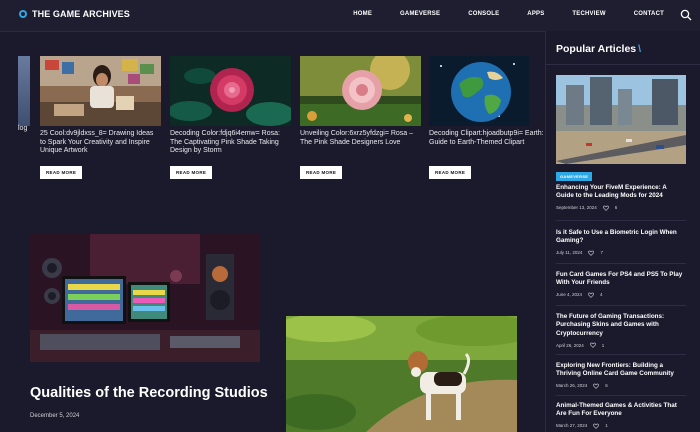 The height and width of the screenshot is (432, 700). I want to click on sidebar-heading-text: Popular Articles, so click(596, 49).